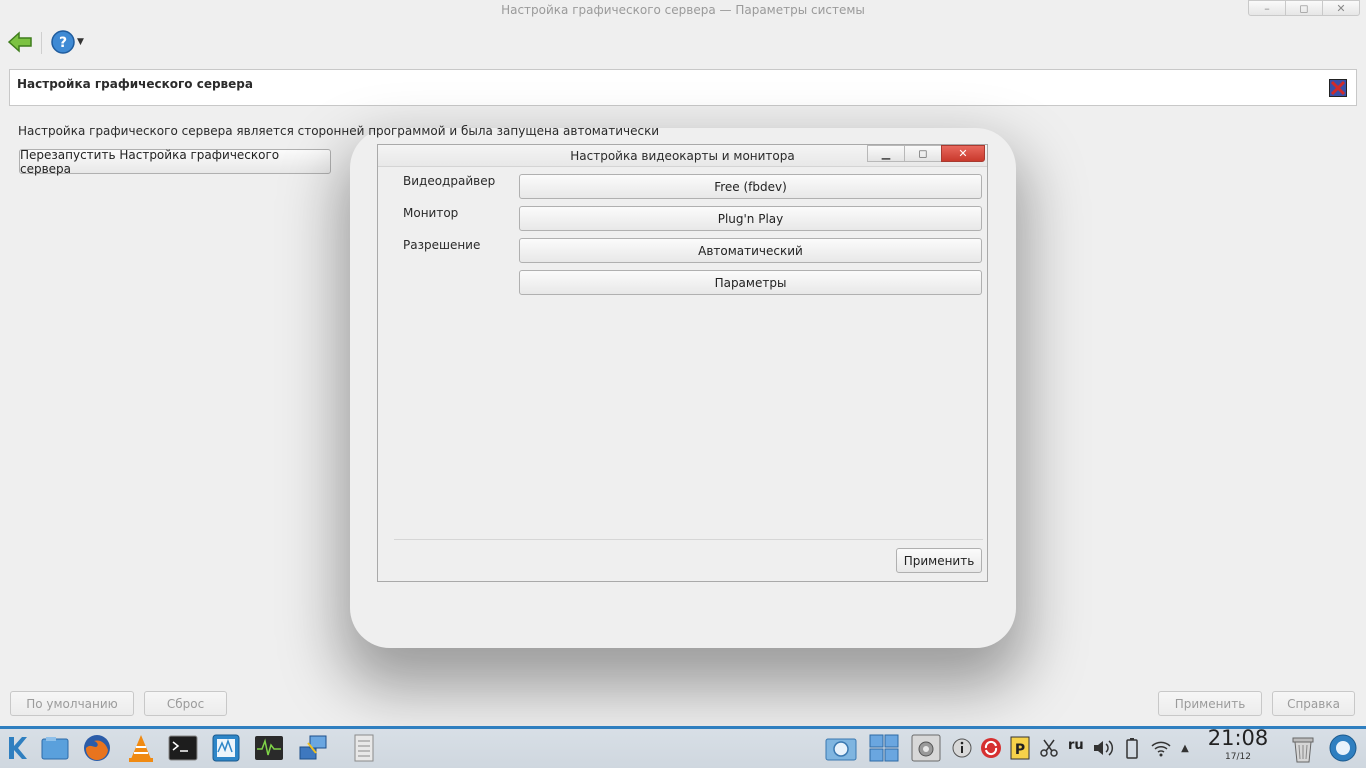 The height and width of the screenshot is (768, 1366). I want to click on info-tray-button, so click(962, 748).